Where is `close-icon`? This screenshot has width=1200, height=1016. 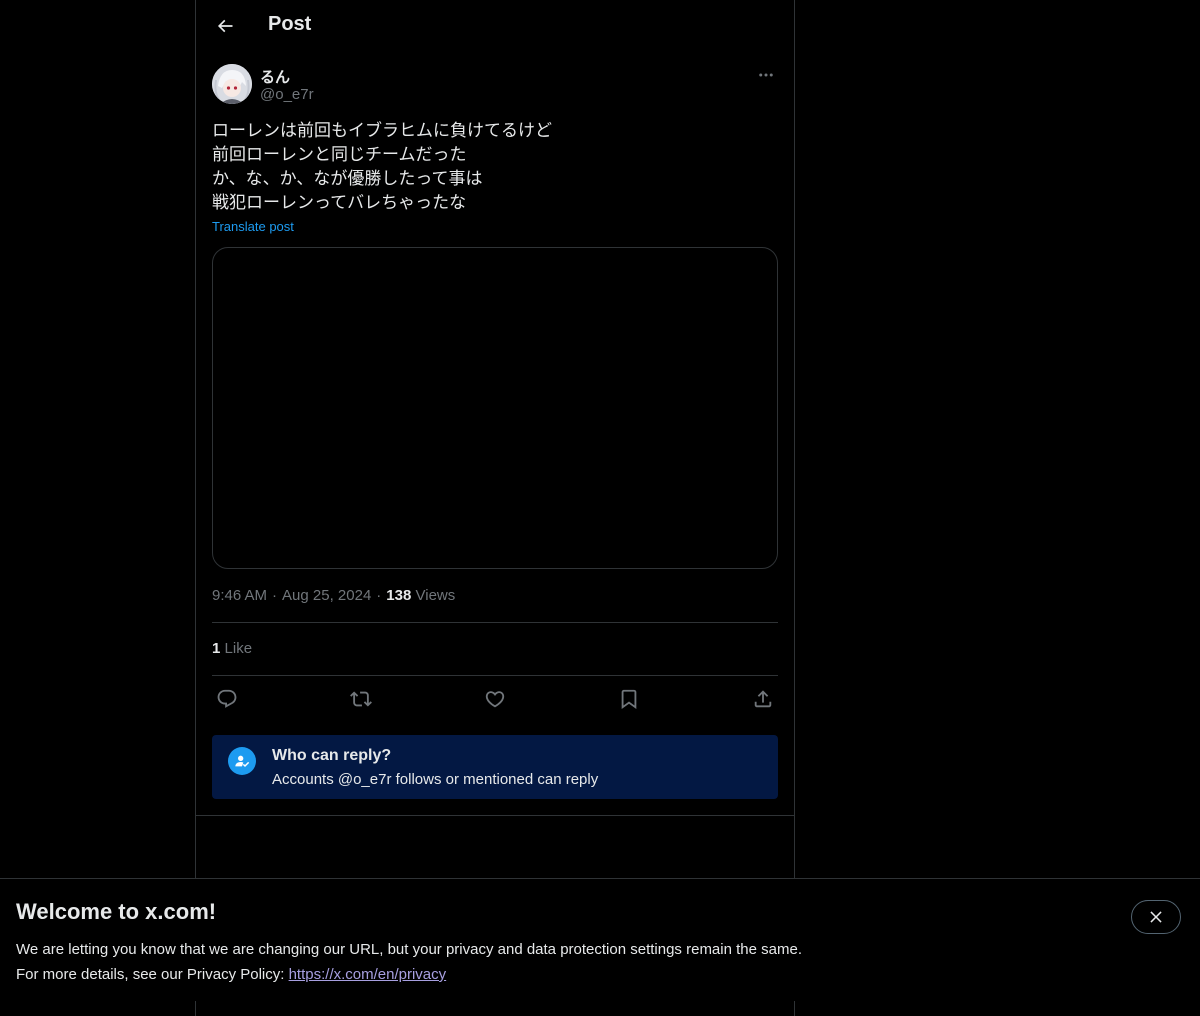
close-icon is located at coordinates (1156, 917).